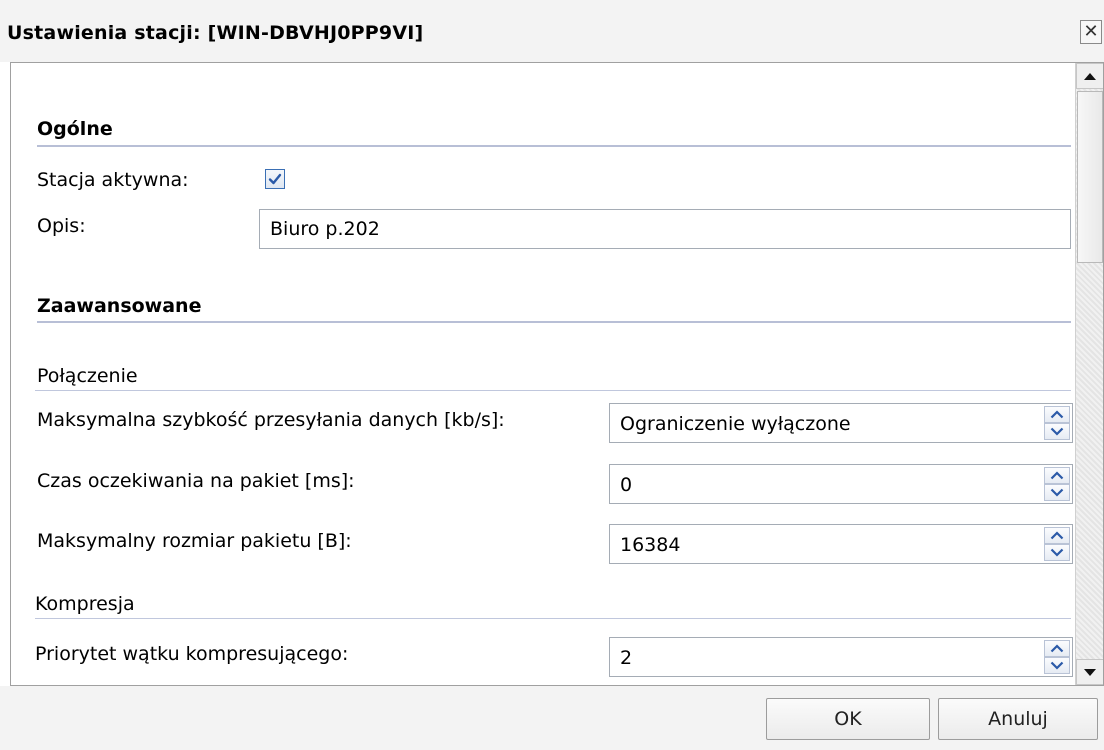 The height and width of the screenshot is (750, 1104). I want to click on arrow-down-icon, so click(1090, 672).